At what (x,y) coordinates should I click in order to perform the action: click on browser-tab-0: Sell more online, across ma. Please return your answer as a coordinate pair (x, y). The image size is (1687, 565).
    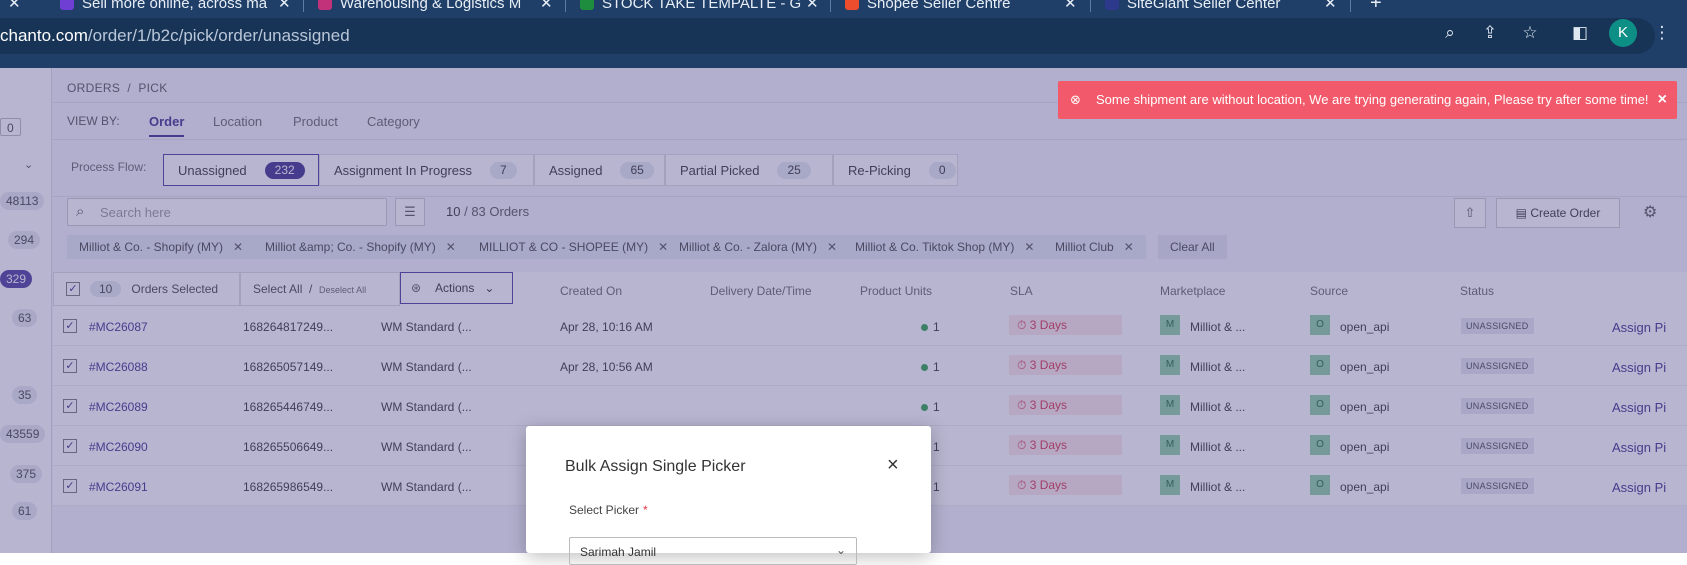
    Looking at the image, I should click on (163, 6).